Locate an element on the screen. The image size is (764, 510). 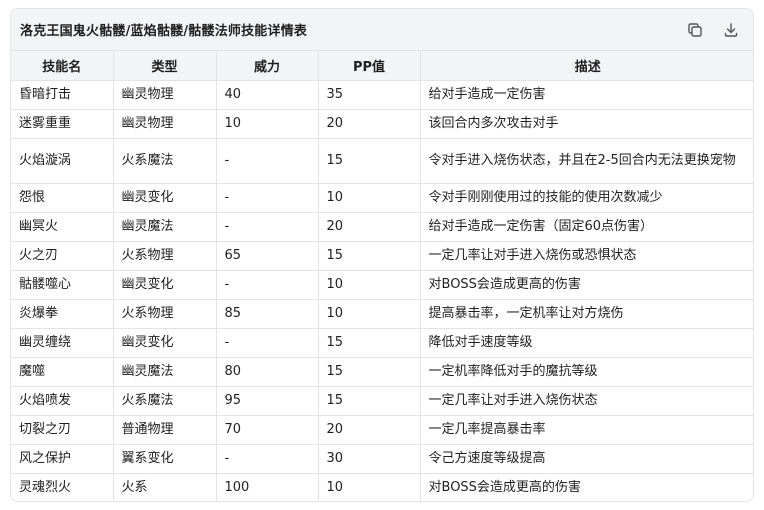
column-header-description: 描述 is located at coordinates (586, 66).